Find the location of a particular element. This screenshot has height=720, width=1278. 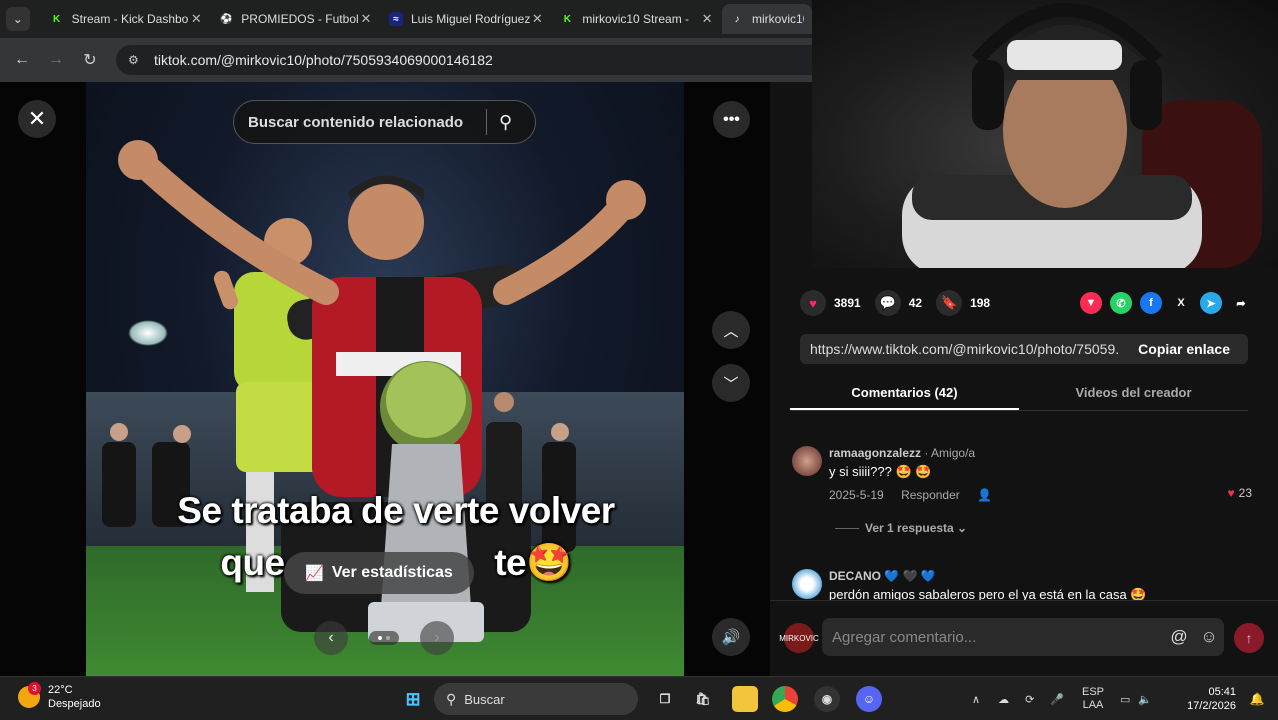

comment-button: 💬 42 is located at coordinates (898, 303).